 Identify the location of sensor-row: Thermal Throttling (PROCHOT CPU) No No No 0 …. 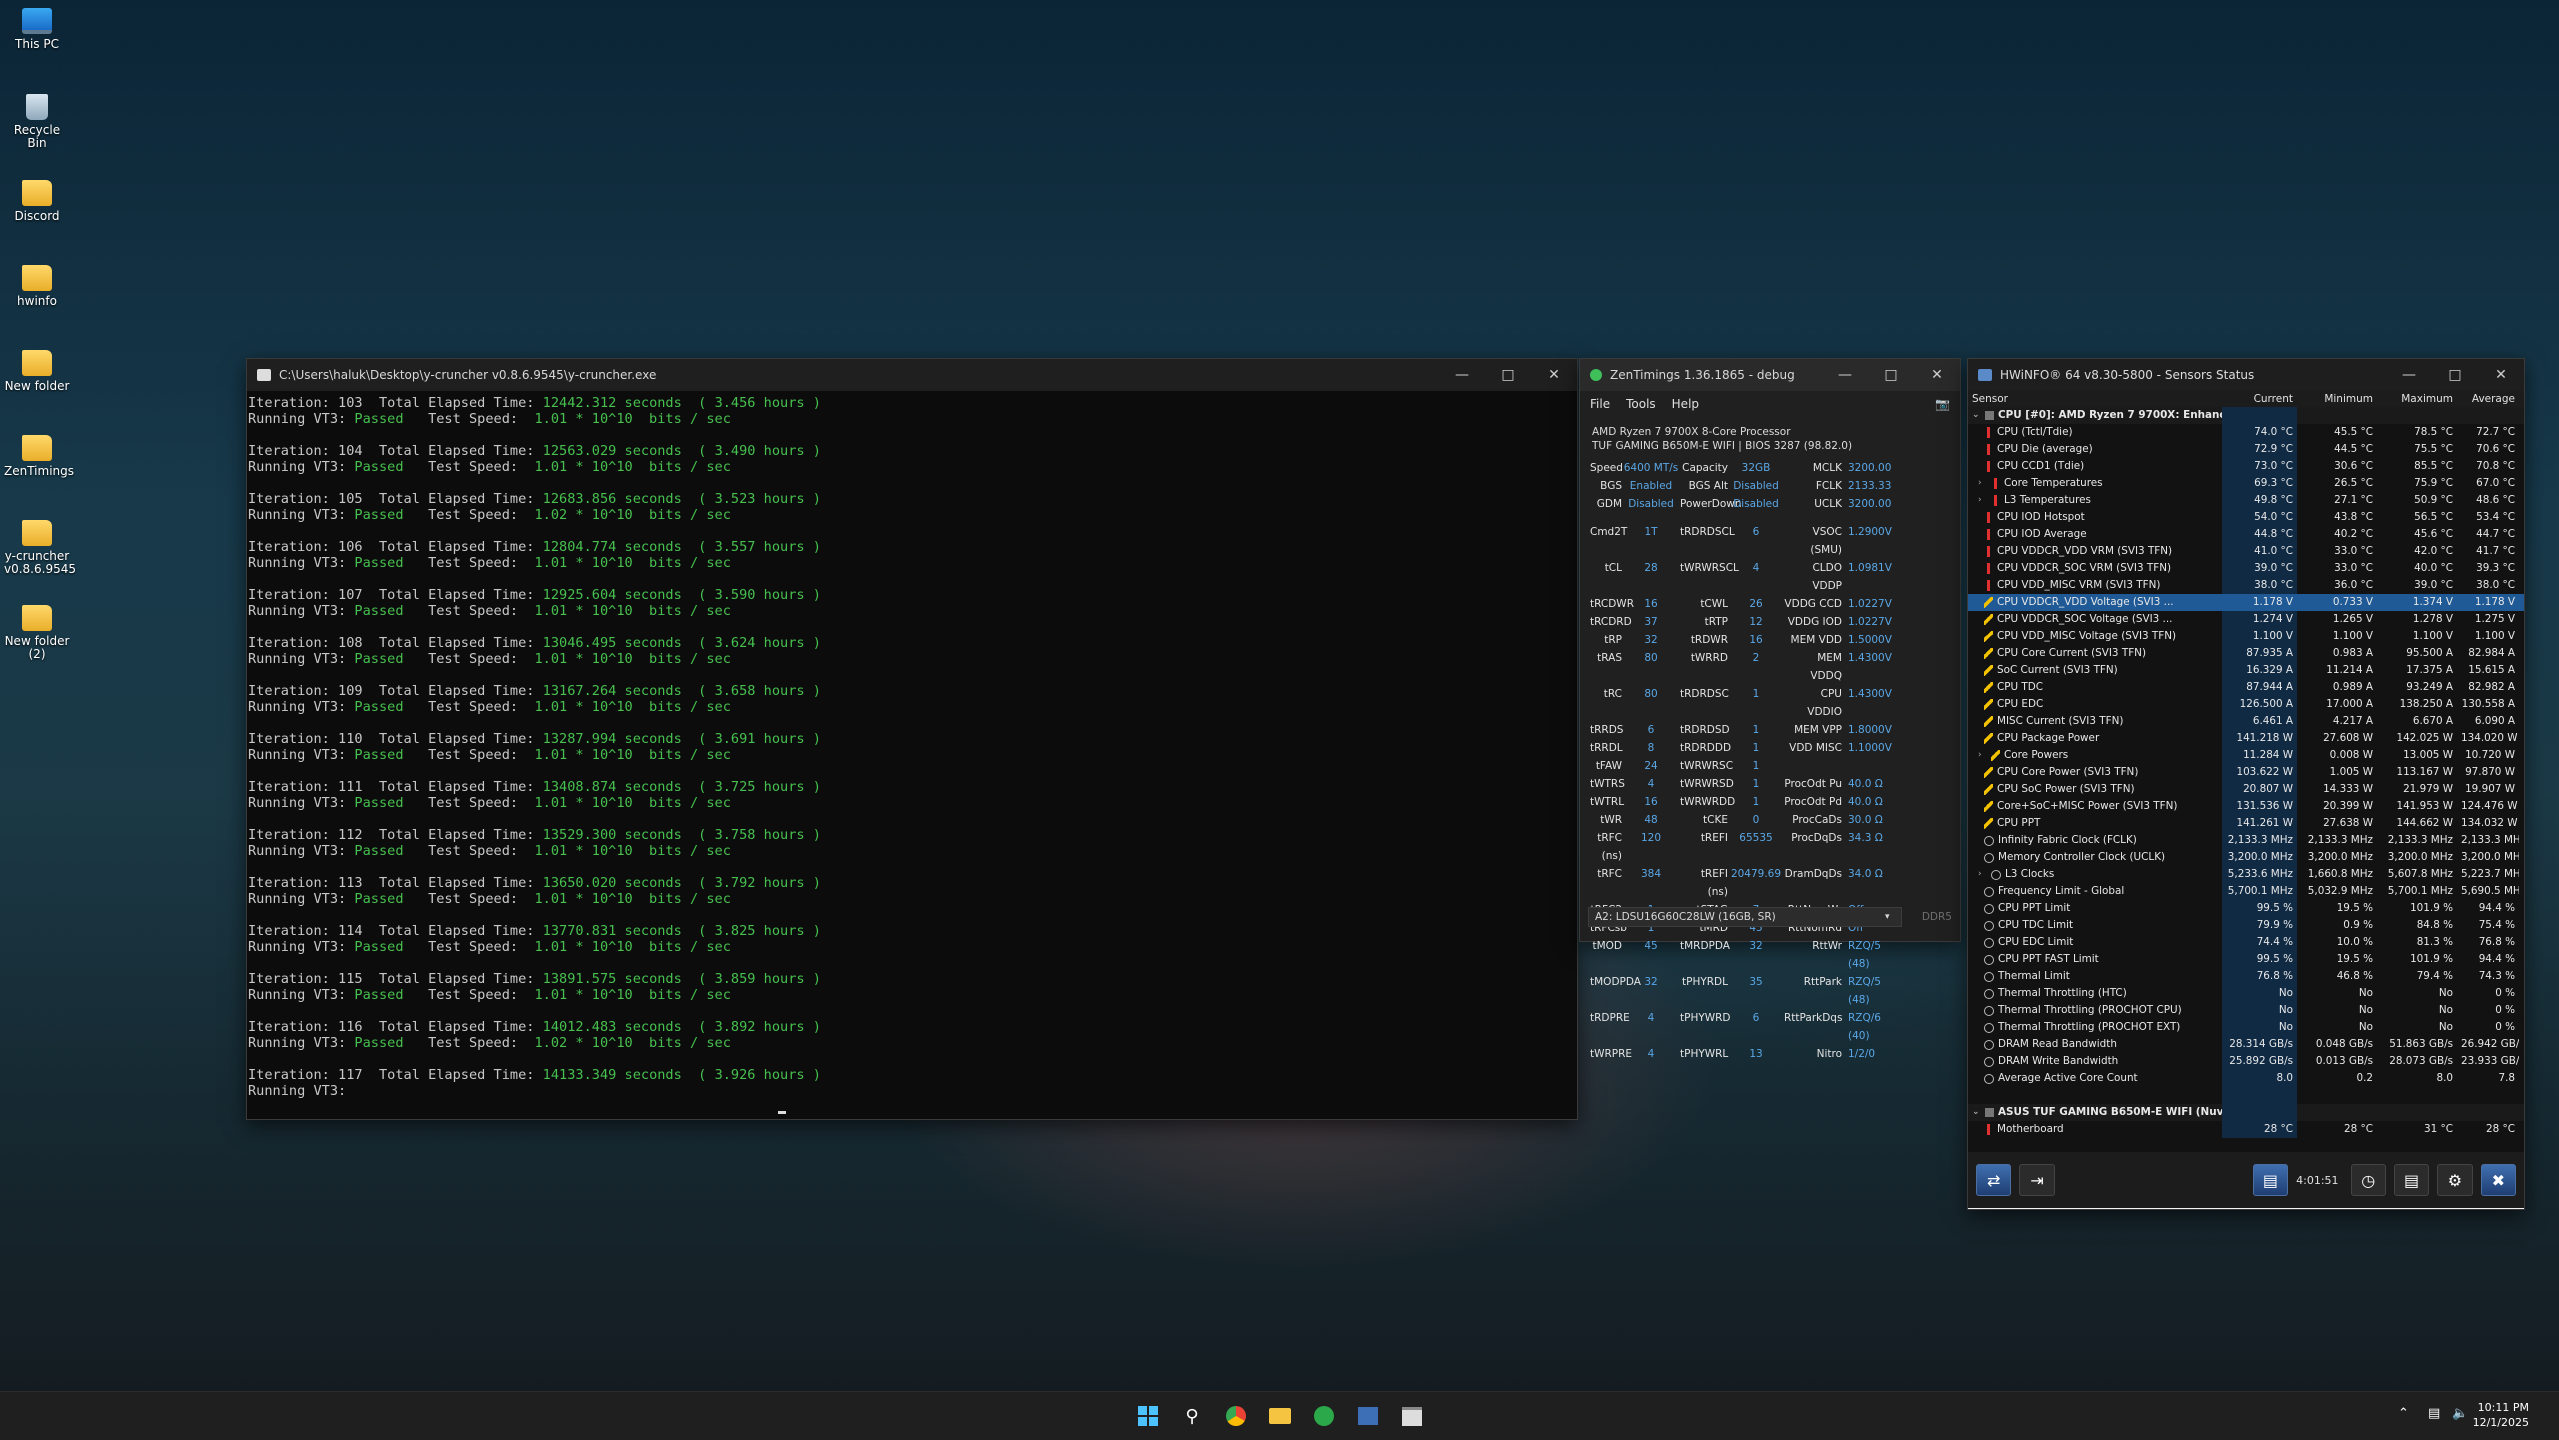
(2246, 1010).